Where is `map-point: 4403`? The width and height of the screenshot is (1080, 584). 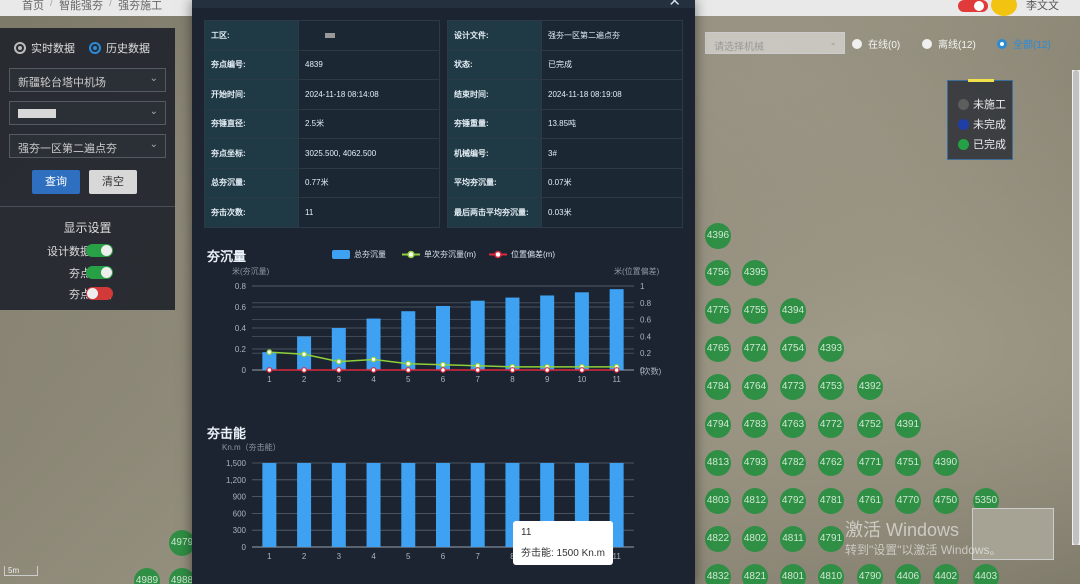 map-point: 4403 is located at coordinates (986, 574).